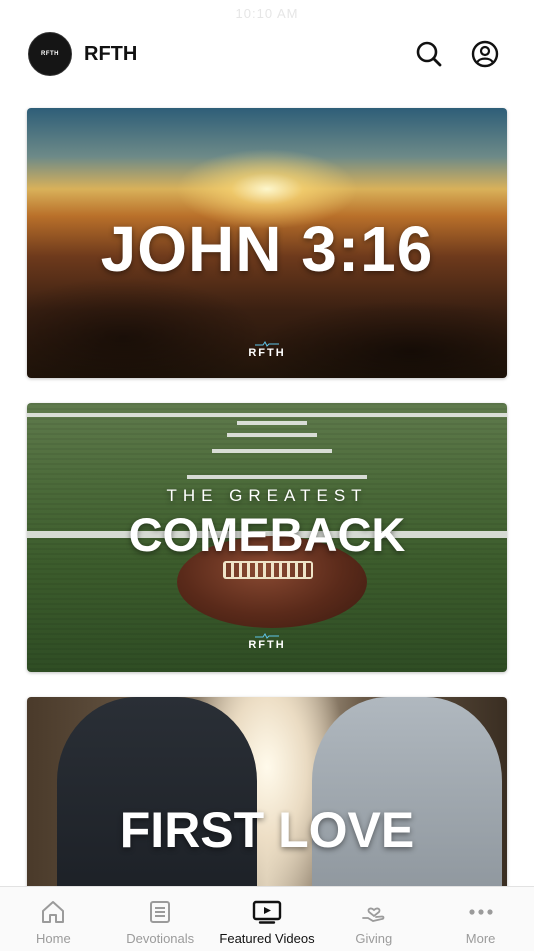 This screenshot has height=951, width=534. Describe the element at coordinates (53, 938) in the screenshot. I see `tab-label: Home` at that location.